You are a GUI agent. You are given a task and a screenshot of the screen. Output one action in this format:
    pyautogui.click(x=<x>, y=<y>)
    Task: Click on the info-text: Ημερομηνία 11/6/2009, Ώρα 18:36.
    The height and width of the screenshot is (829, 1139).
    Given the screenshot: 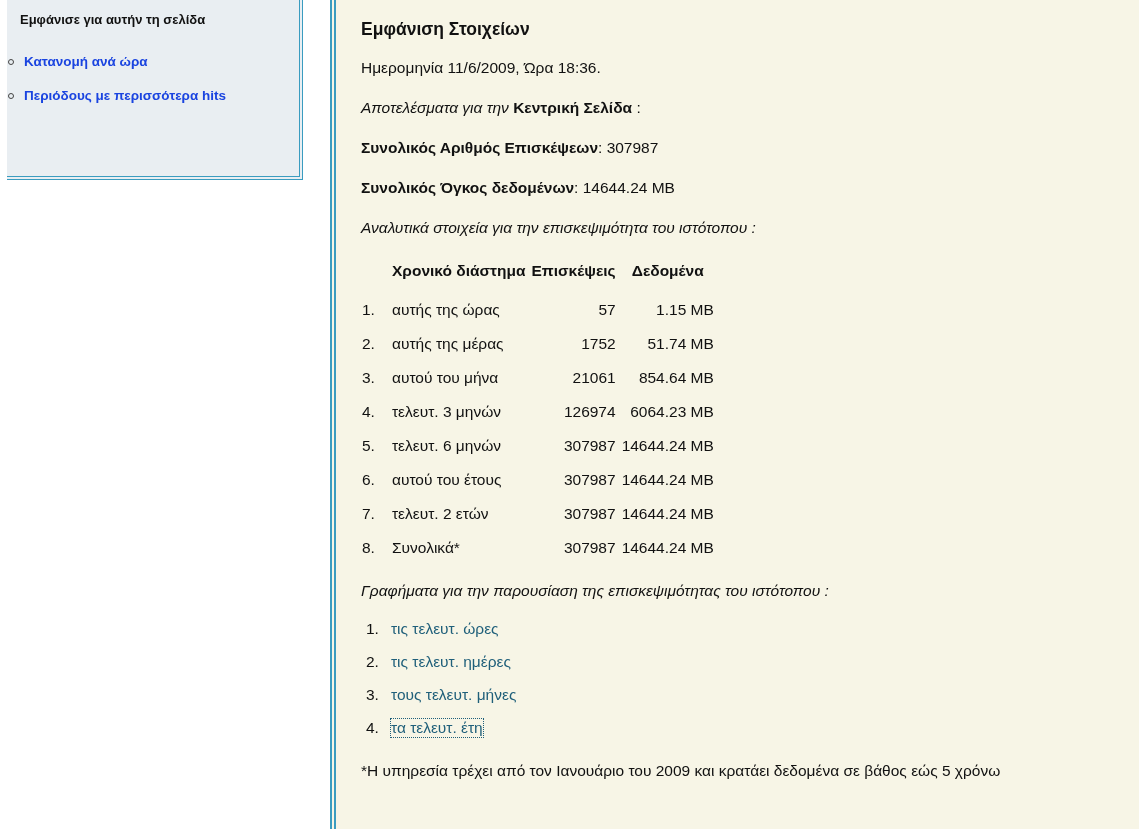 What is the action you would take?
    pyautogui.click(x=481, y=68)
    